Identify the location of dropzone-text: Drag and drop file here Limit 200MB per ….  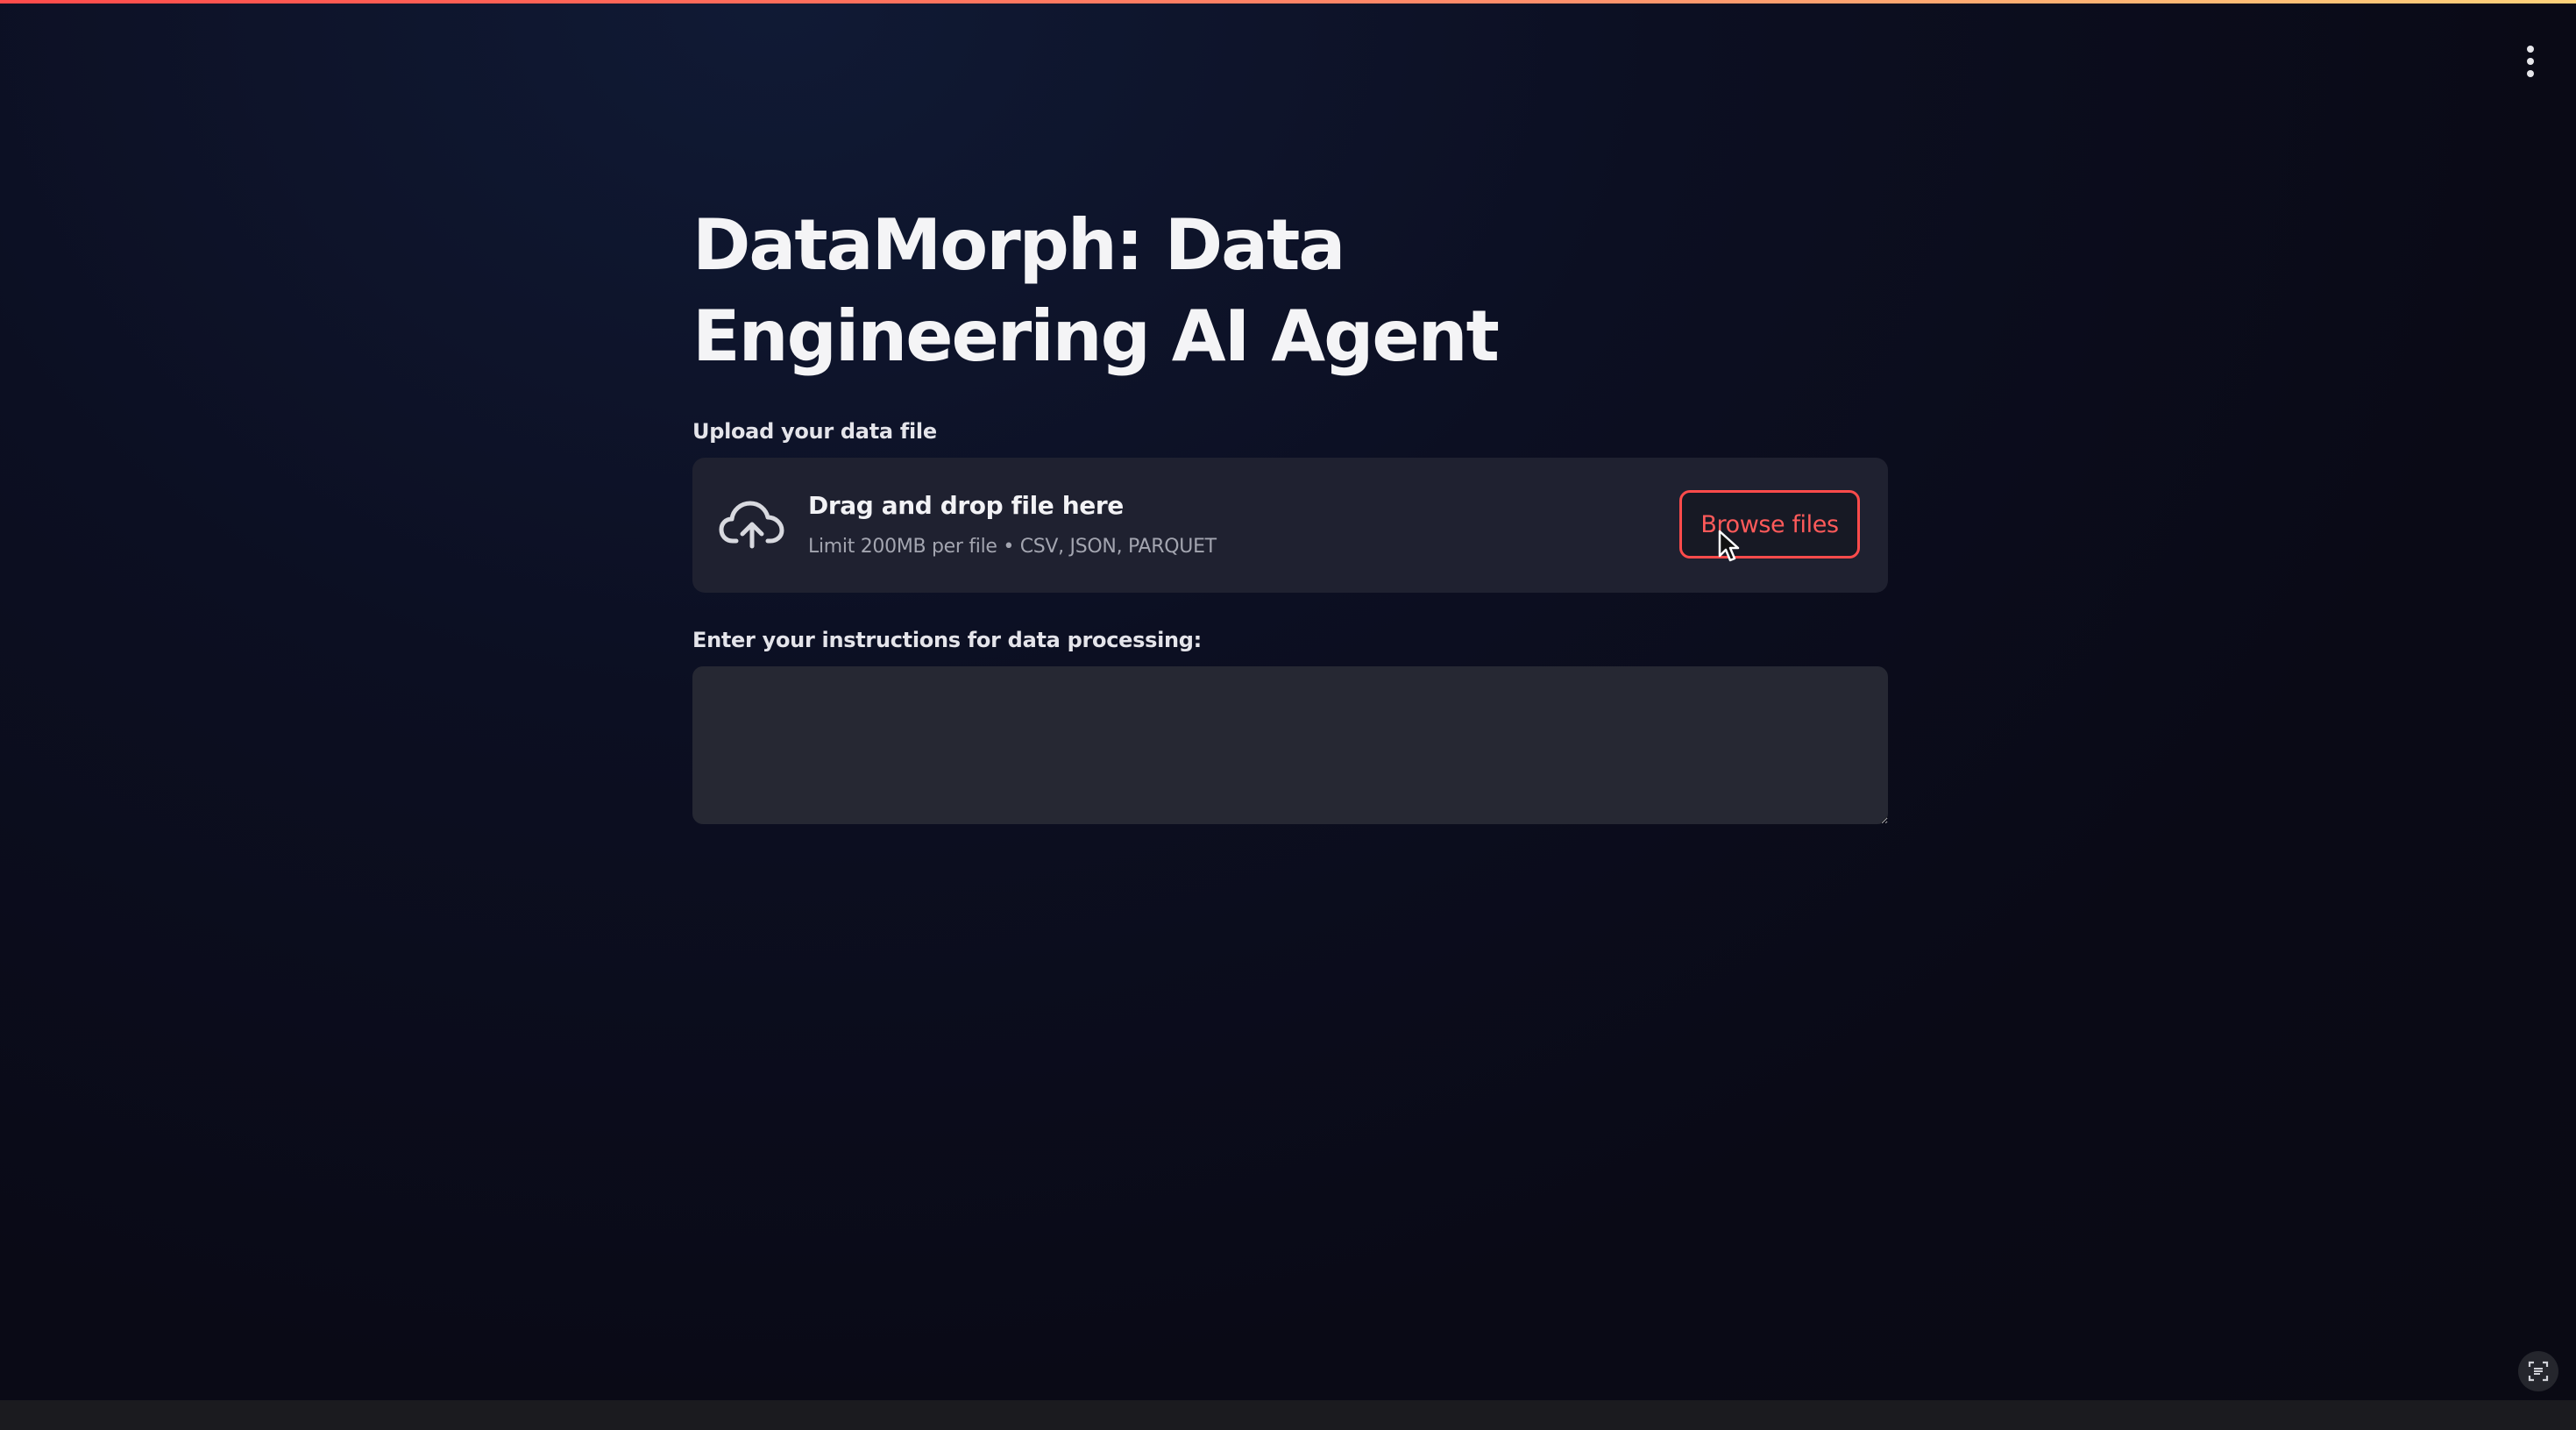
(1012, 524).